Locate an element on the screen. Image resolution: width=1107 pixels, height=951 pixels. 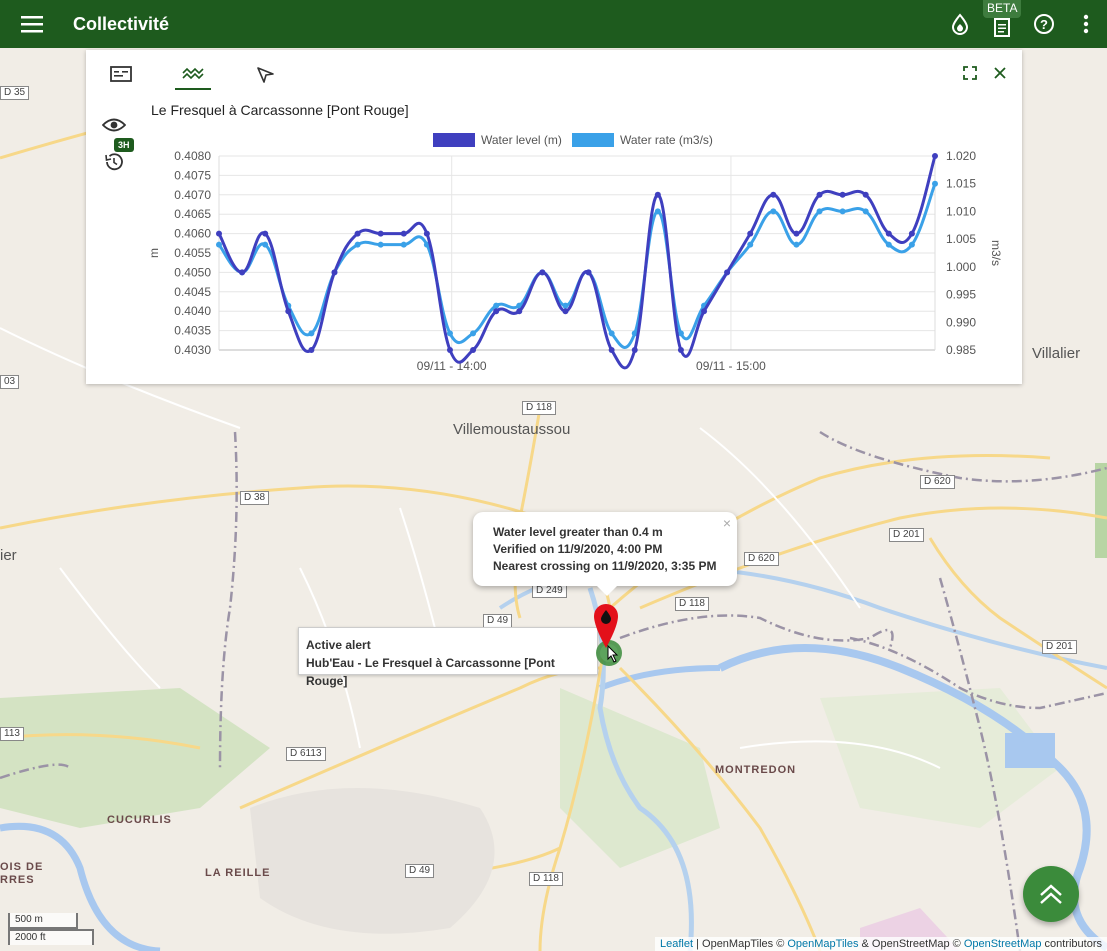
x-tick: 09/11 - 14:00 is located at coordinates (452, 366).